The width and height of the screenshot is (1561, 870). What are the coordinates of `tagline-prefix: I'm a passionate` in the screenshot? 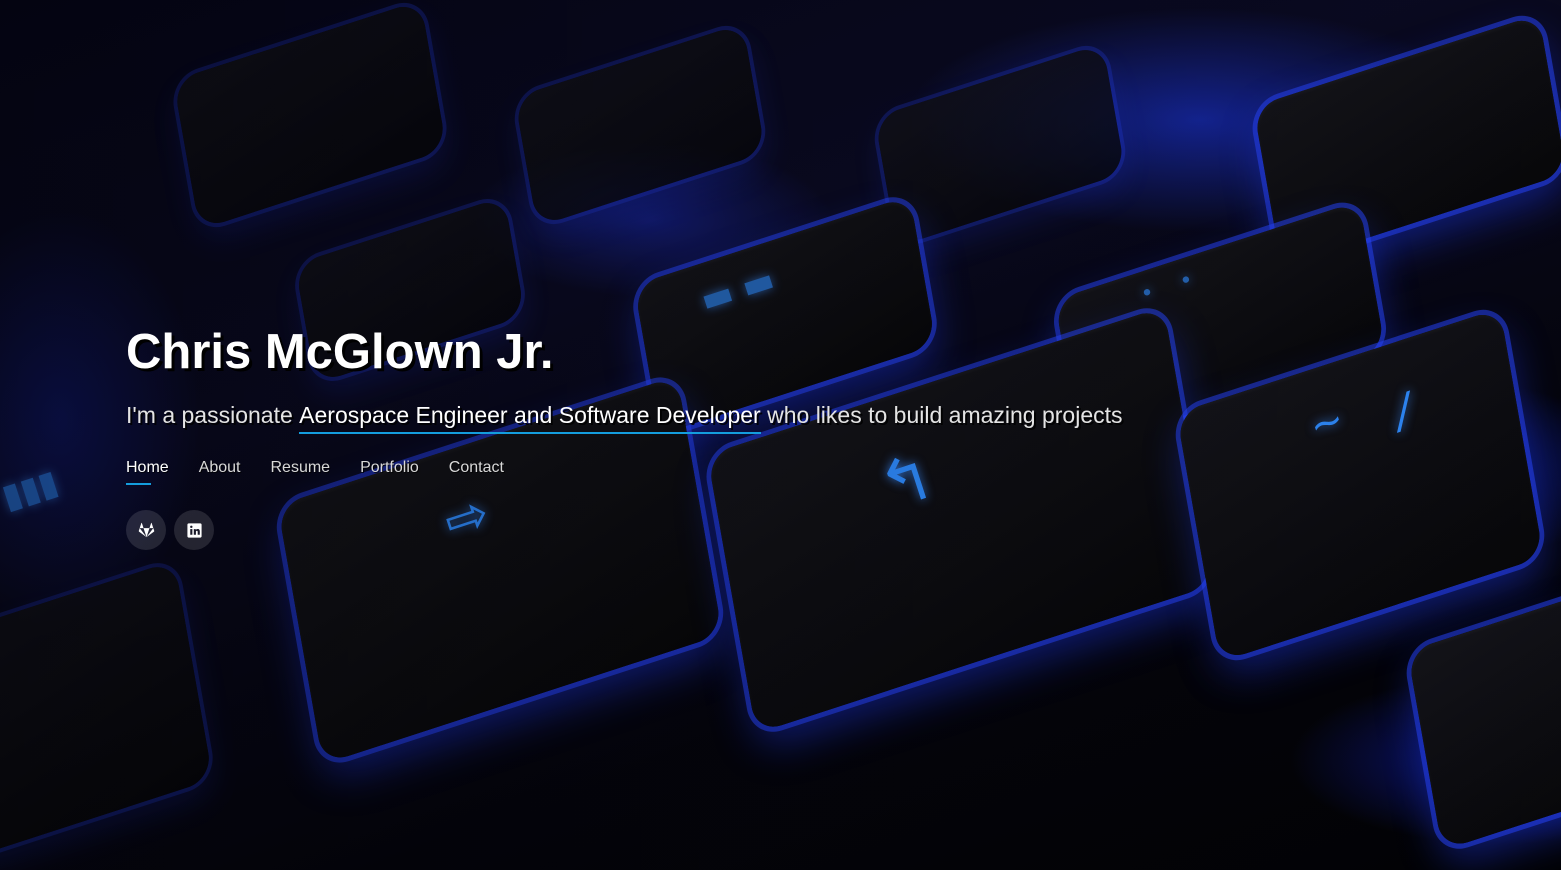 It's located at (213, 415).